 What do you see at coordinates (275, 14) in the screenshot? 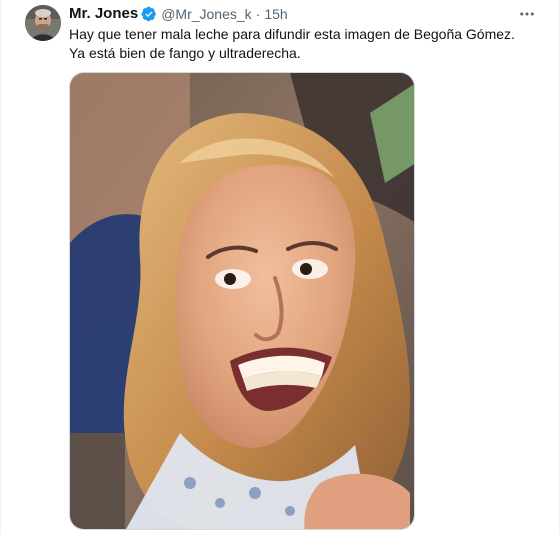
I see `tweet-timestamp: 15h` at bounding box center [275, 14].